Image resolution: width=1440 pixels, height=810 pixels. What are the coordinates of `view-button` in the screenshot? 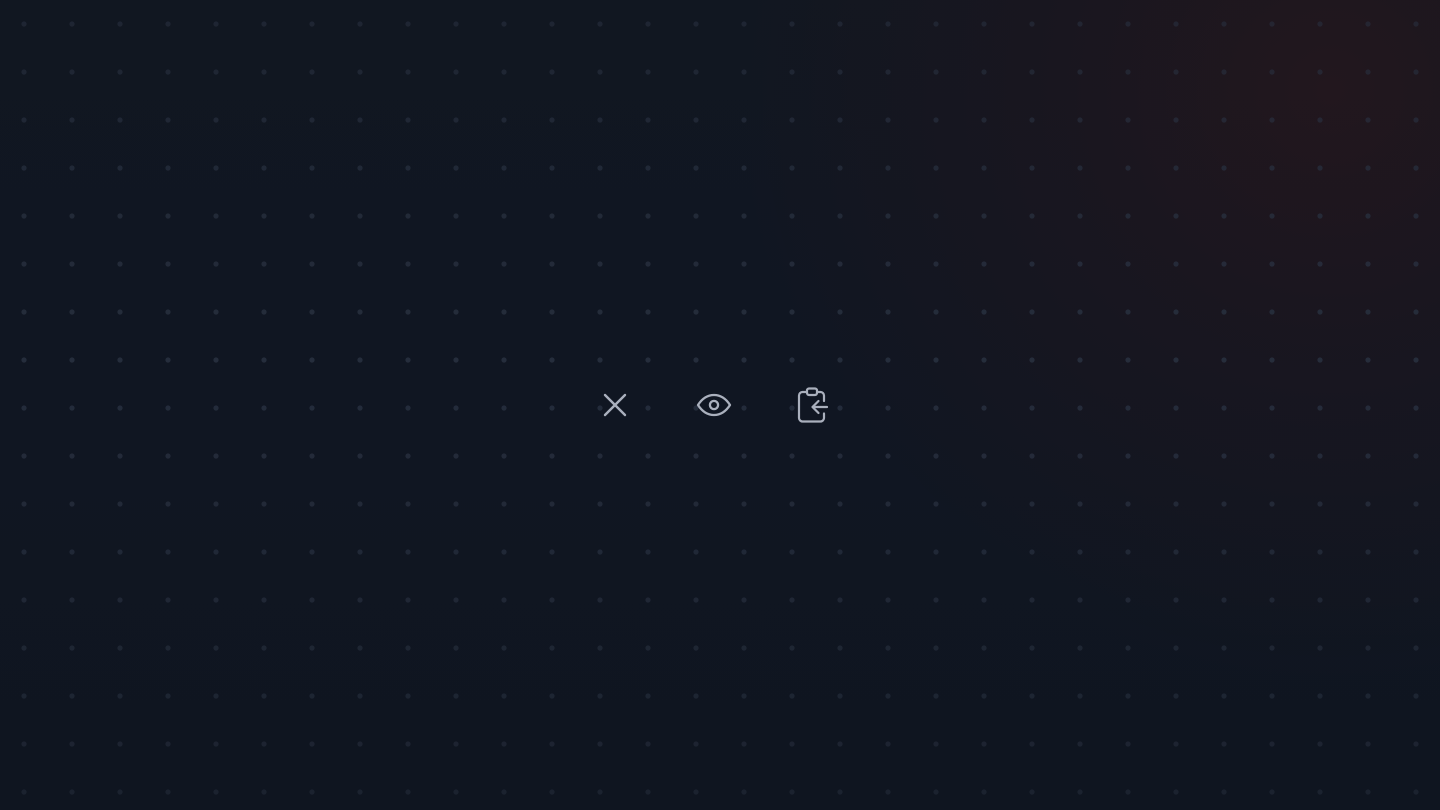 It's located at (714, 405).